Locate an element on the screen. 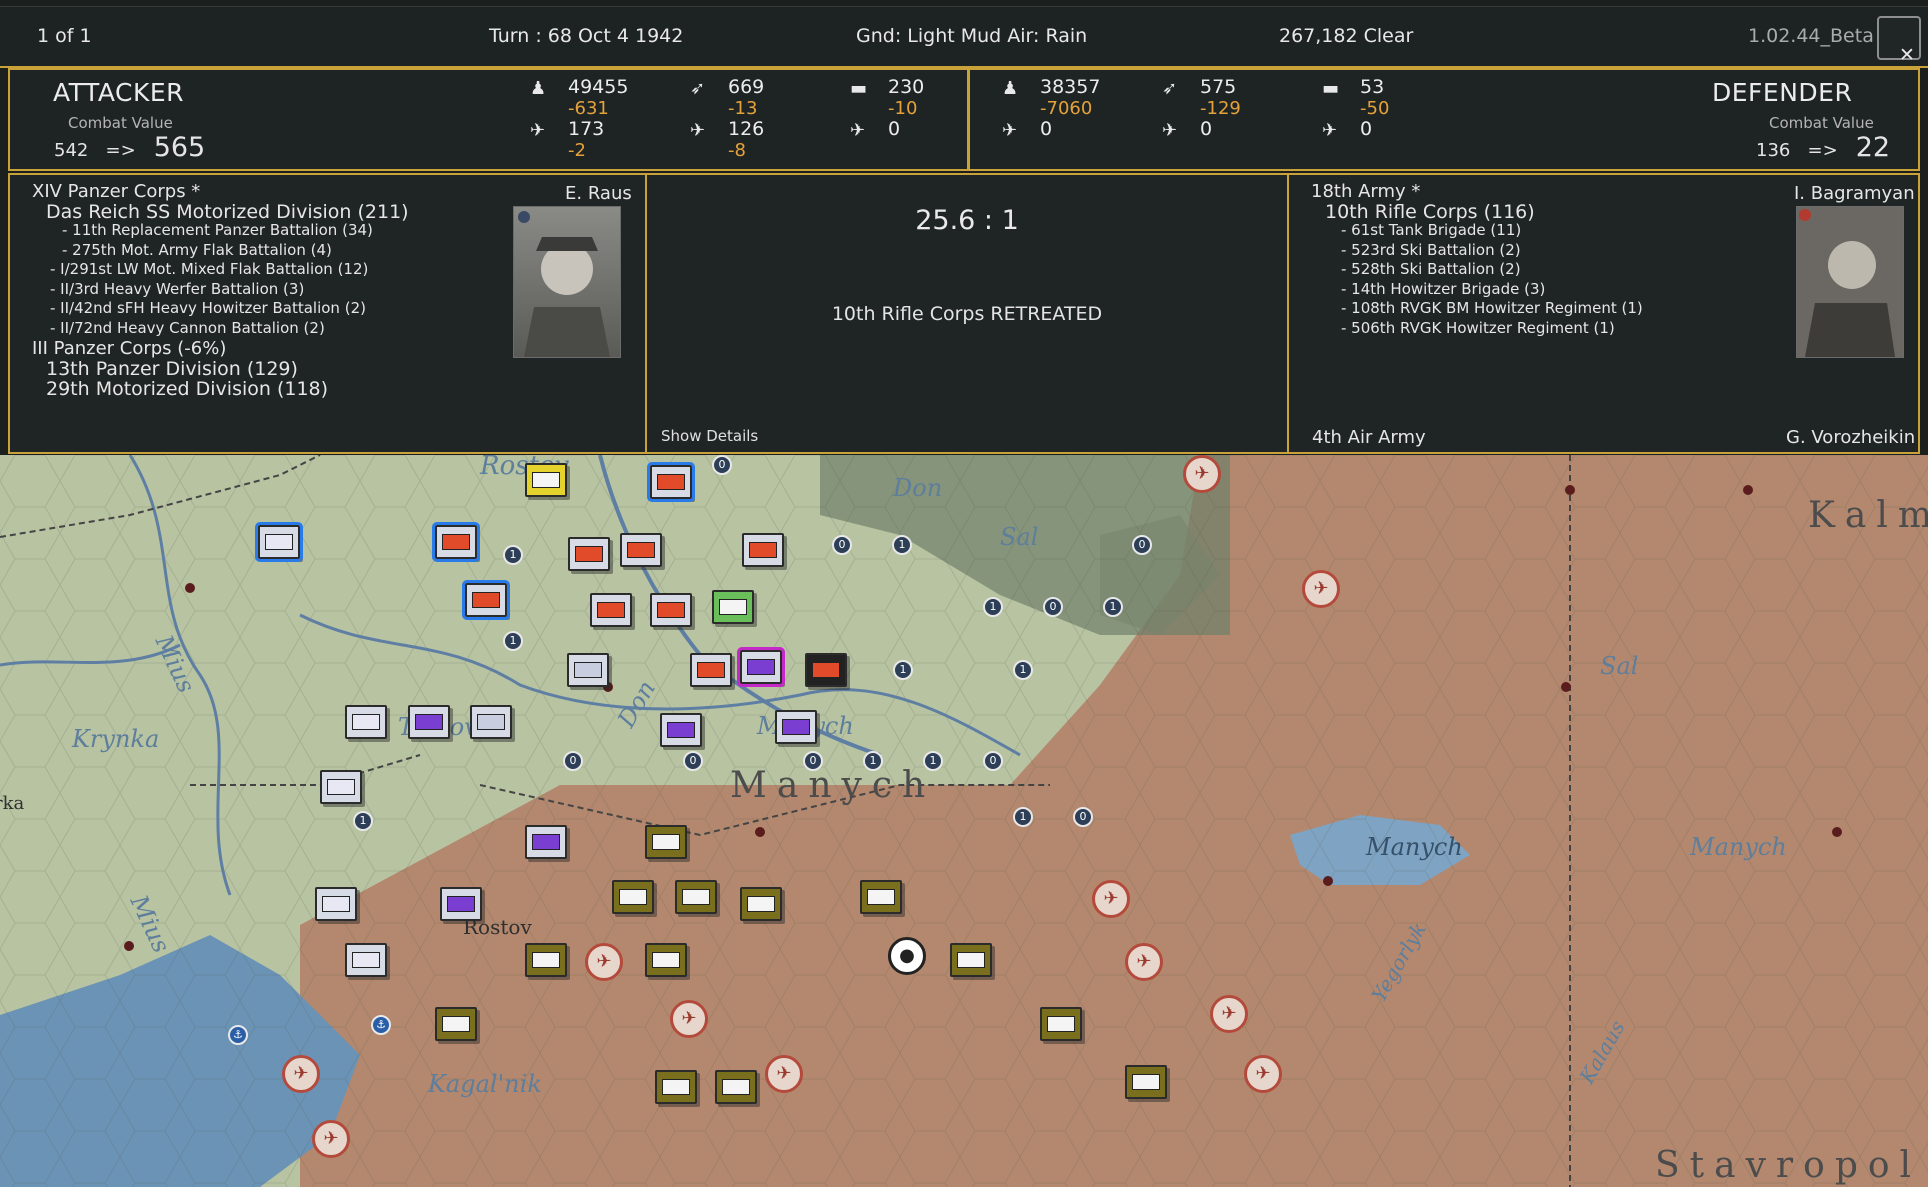 Image resolution: width=1928 pixels, height=1187 pixels. oob-line-level-3: - 523rd Ski Battalion (2) is located at coordinates (1431, 250).